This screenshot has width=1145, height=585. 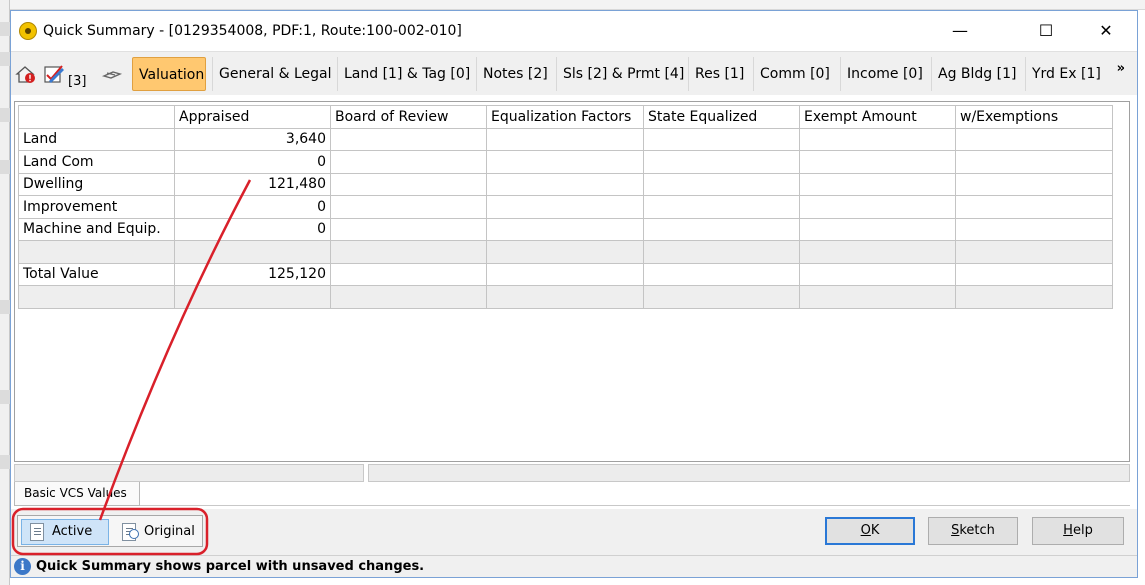 I want to click on original-mode-button: Original, so click(x=156, y=532).